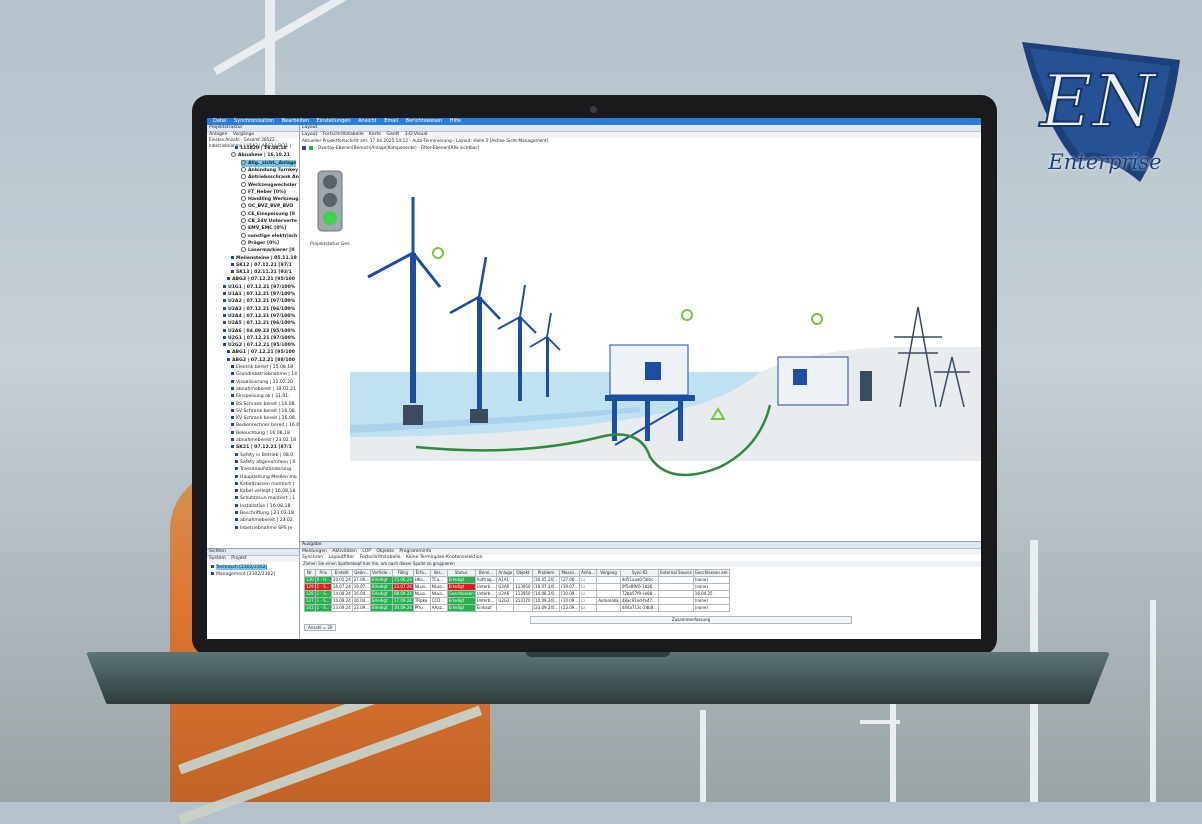  What do you see at coordinates (217, 558) in the screenshot?
I see `tab-system: System` at bounding box center [217, 558].